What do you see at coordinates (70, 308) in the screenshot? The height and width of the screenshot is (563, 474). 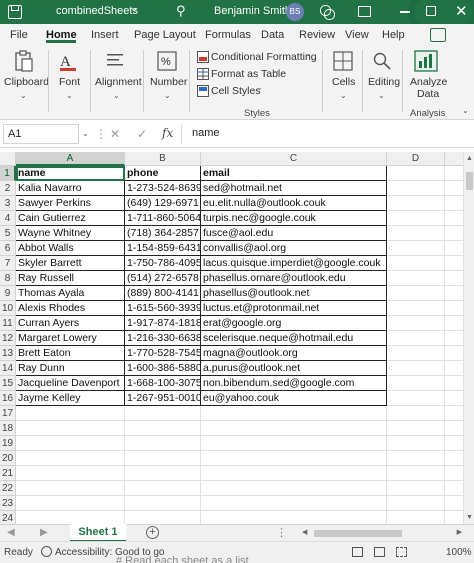 I see `table-cell: Alexis Rhodes` at bounding box center [70, 308].